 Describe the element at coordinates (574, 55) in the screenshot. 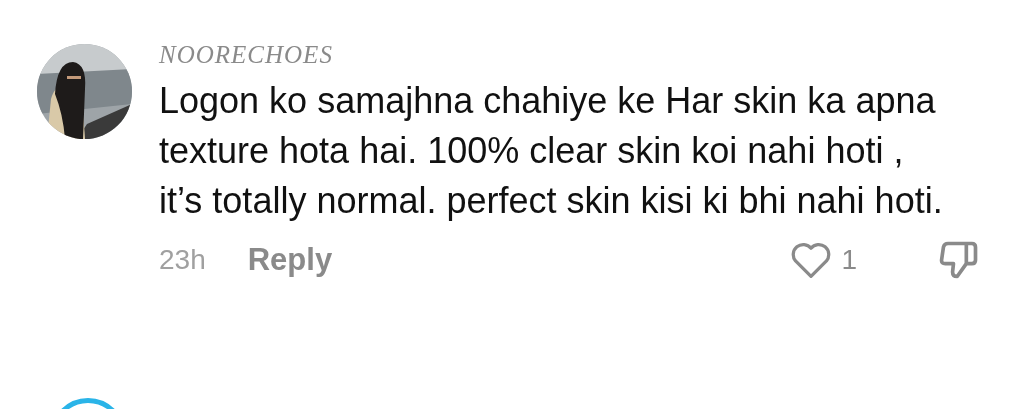

I see `username: NOORECHOES` at that location.